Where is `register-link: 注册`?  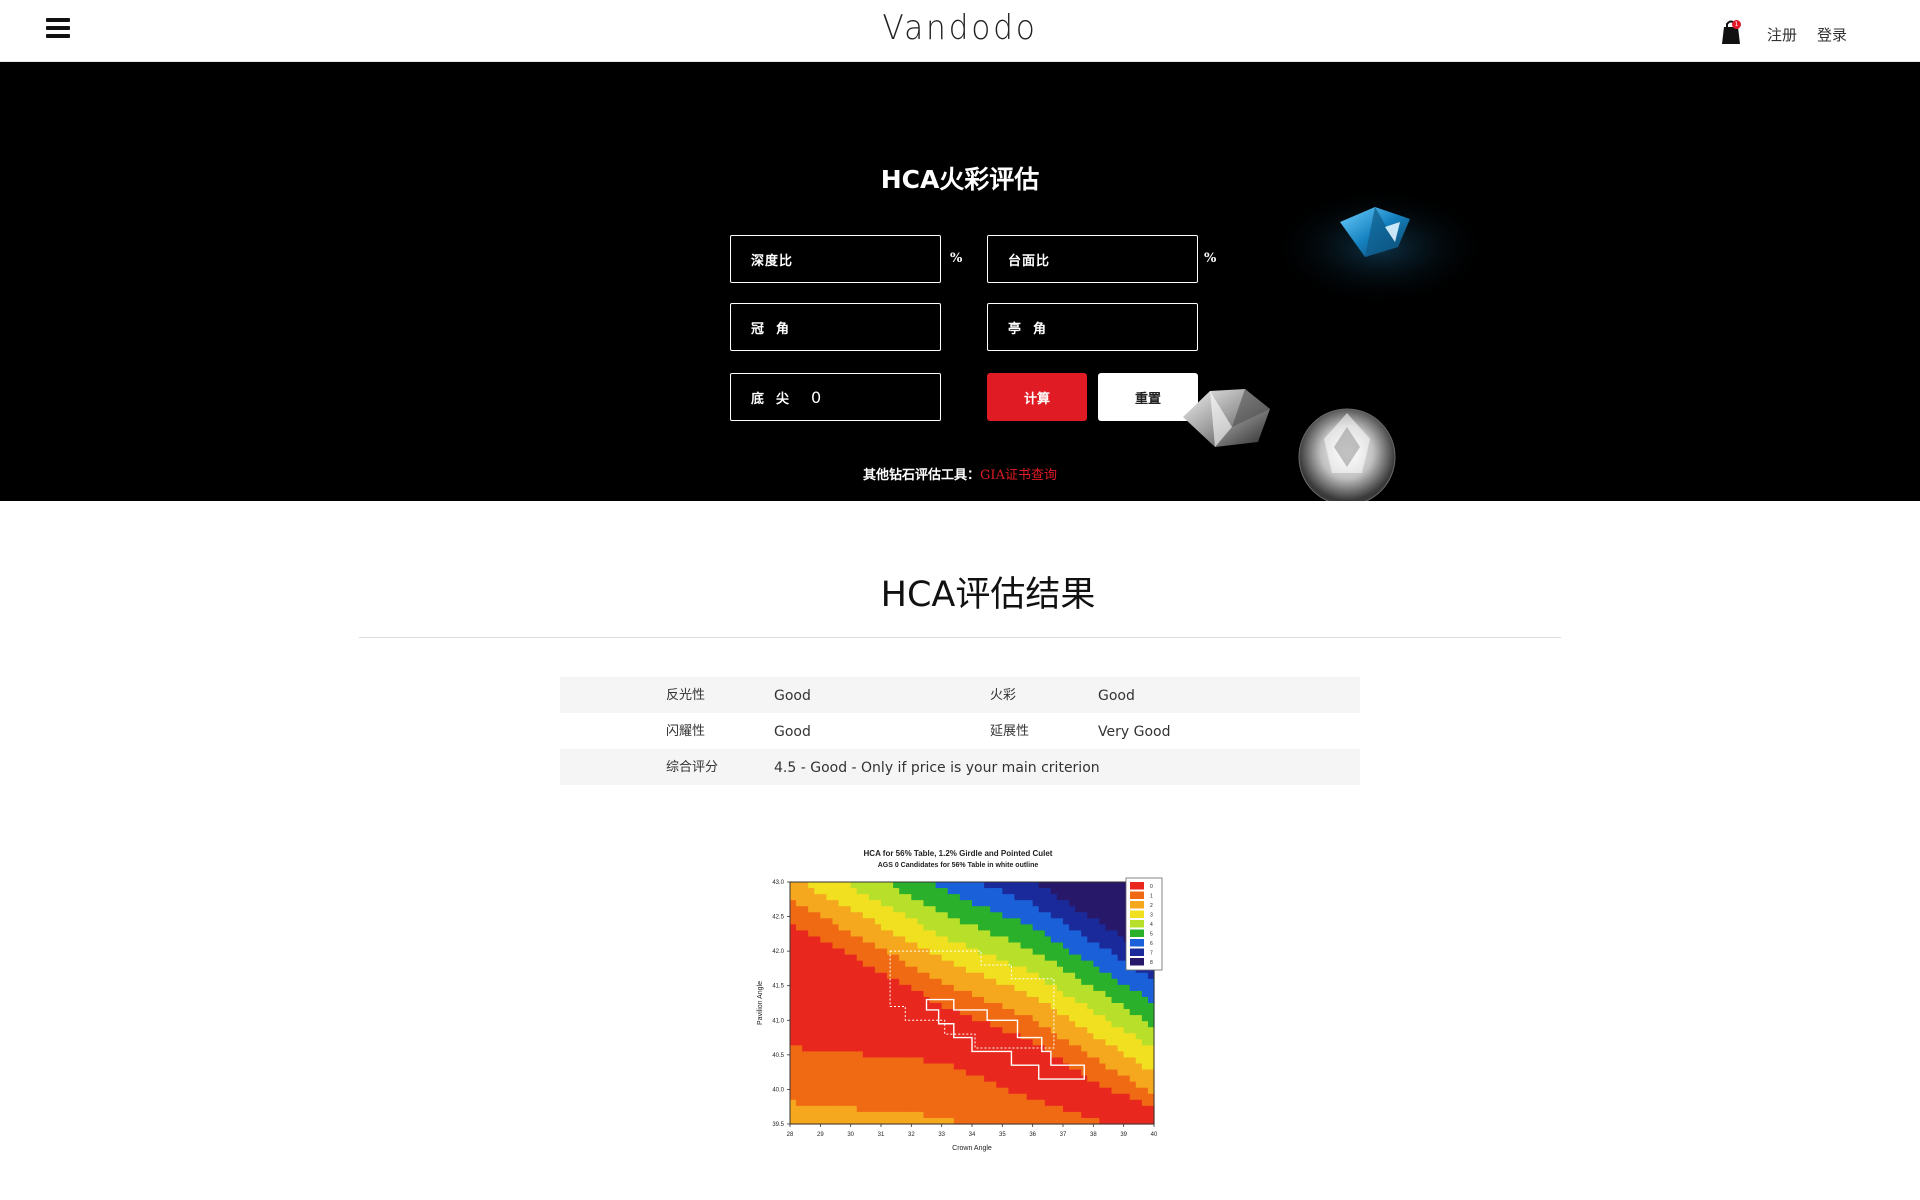
register-link: 注册 is located at coordinates (1782, 34).